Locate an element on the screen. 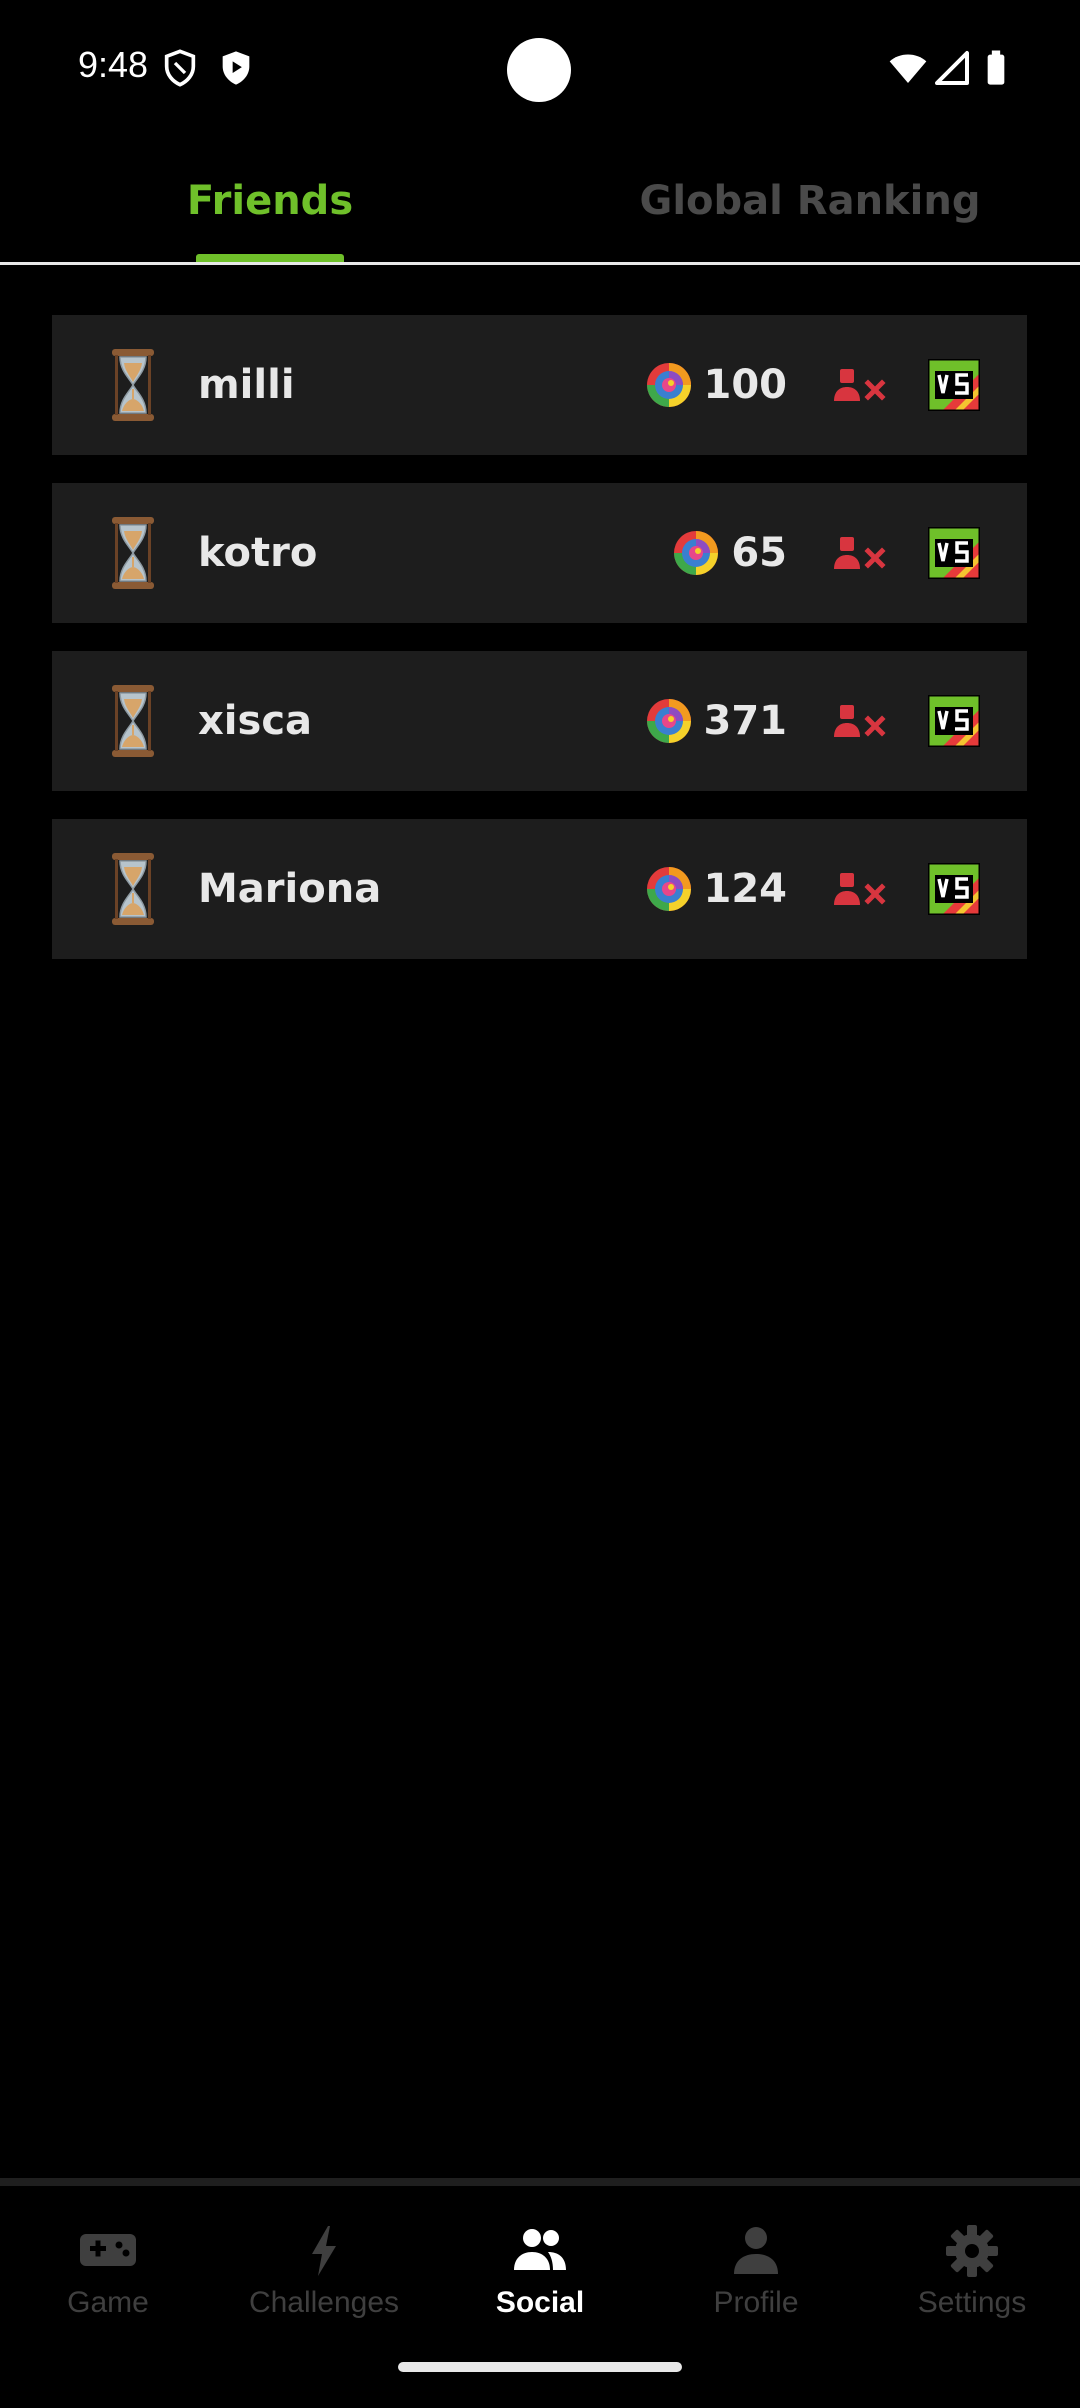 The width and height of the screenshot is (1080, 2408). nav-game: Game is located at coordinates (108, 2266).